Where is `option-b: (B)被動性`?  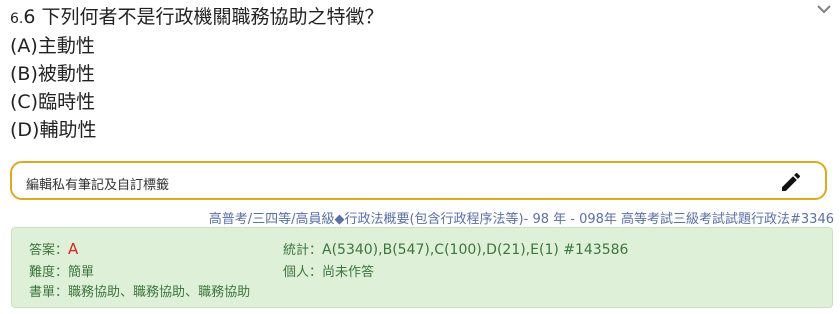 option-b: (B)被動性 is located at coordinates (52, 74).